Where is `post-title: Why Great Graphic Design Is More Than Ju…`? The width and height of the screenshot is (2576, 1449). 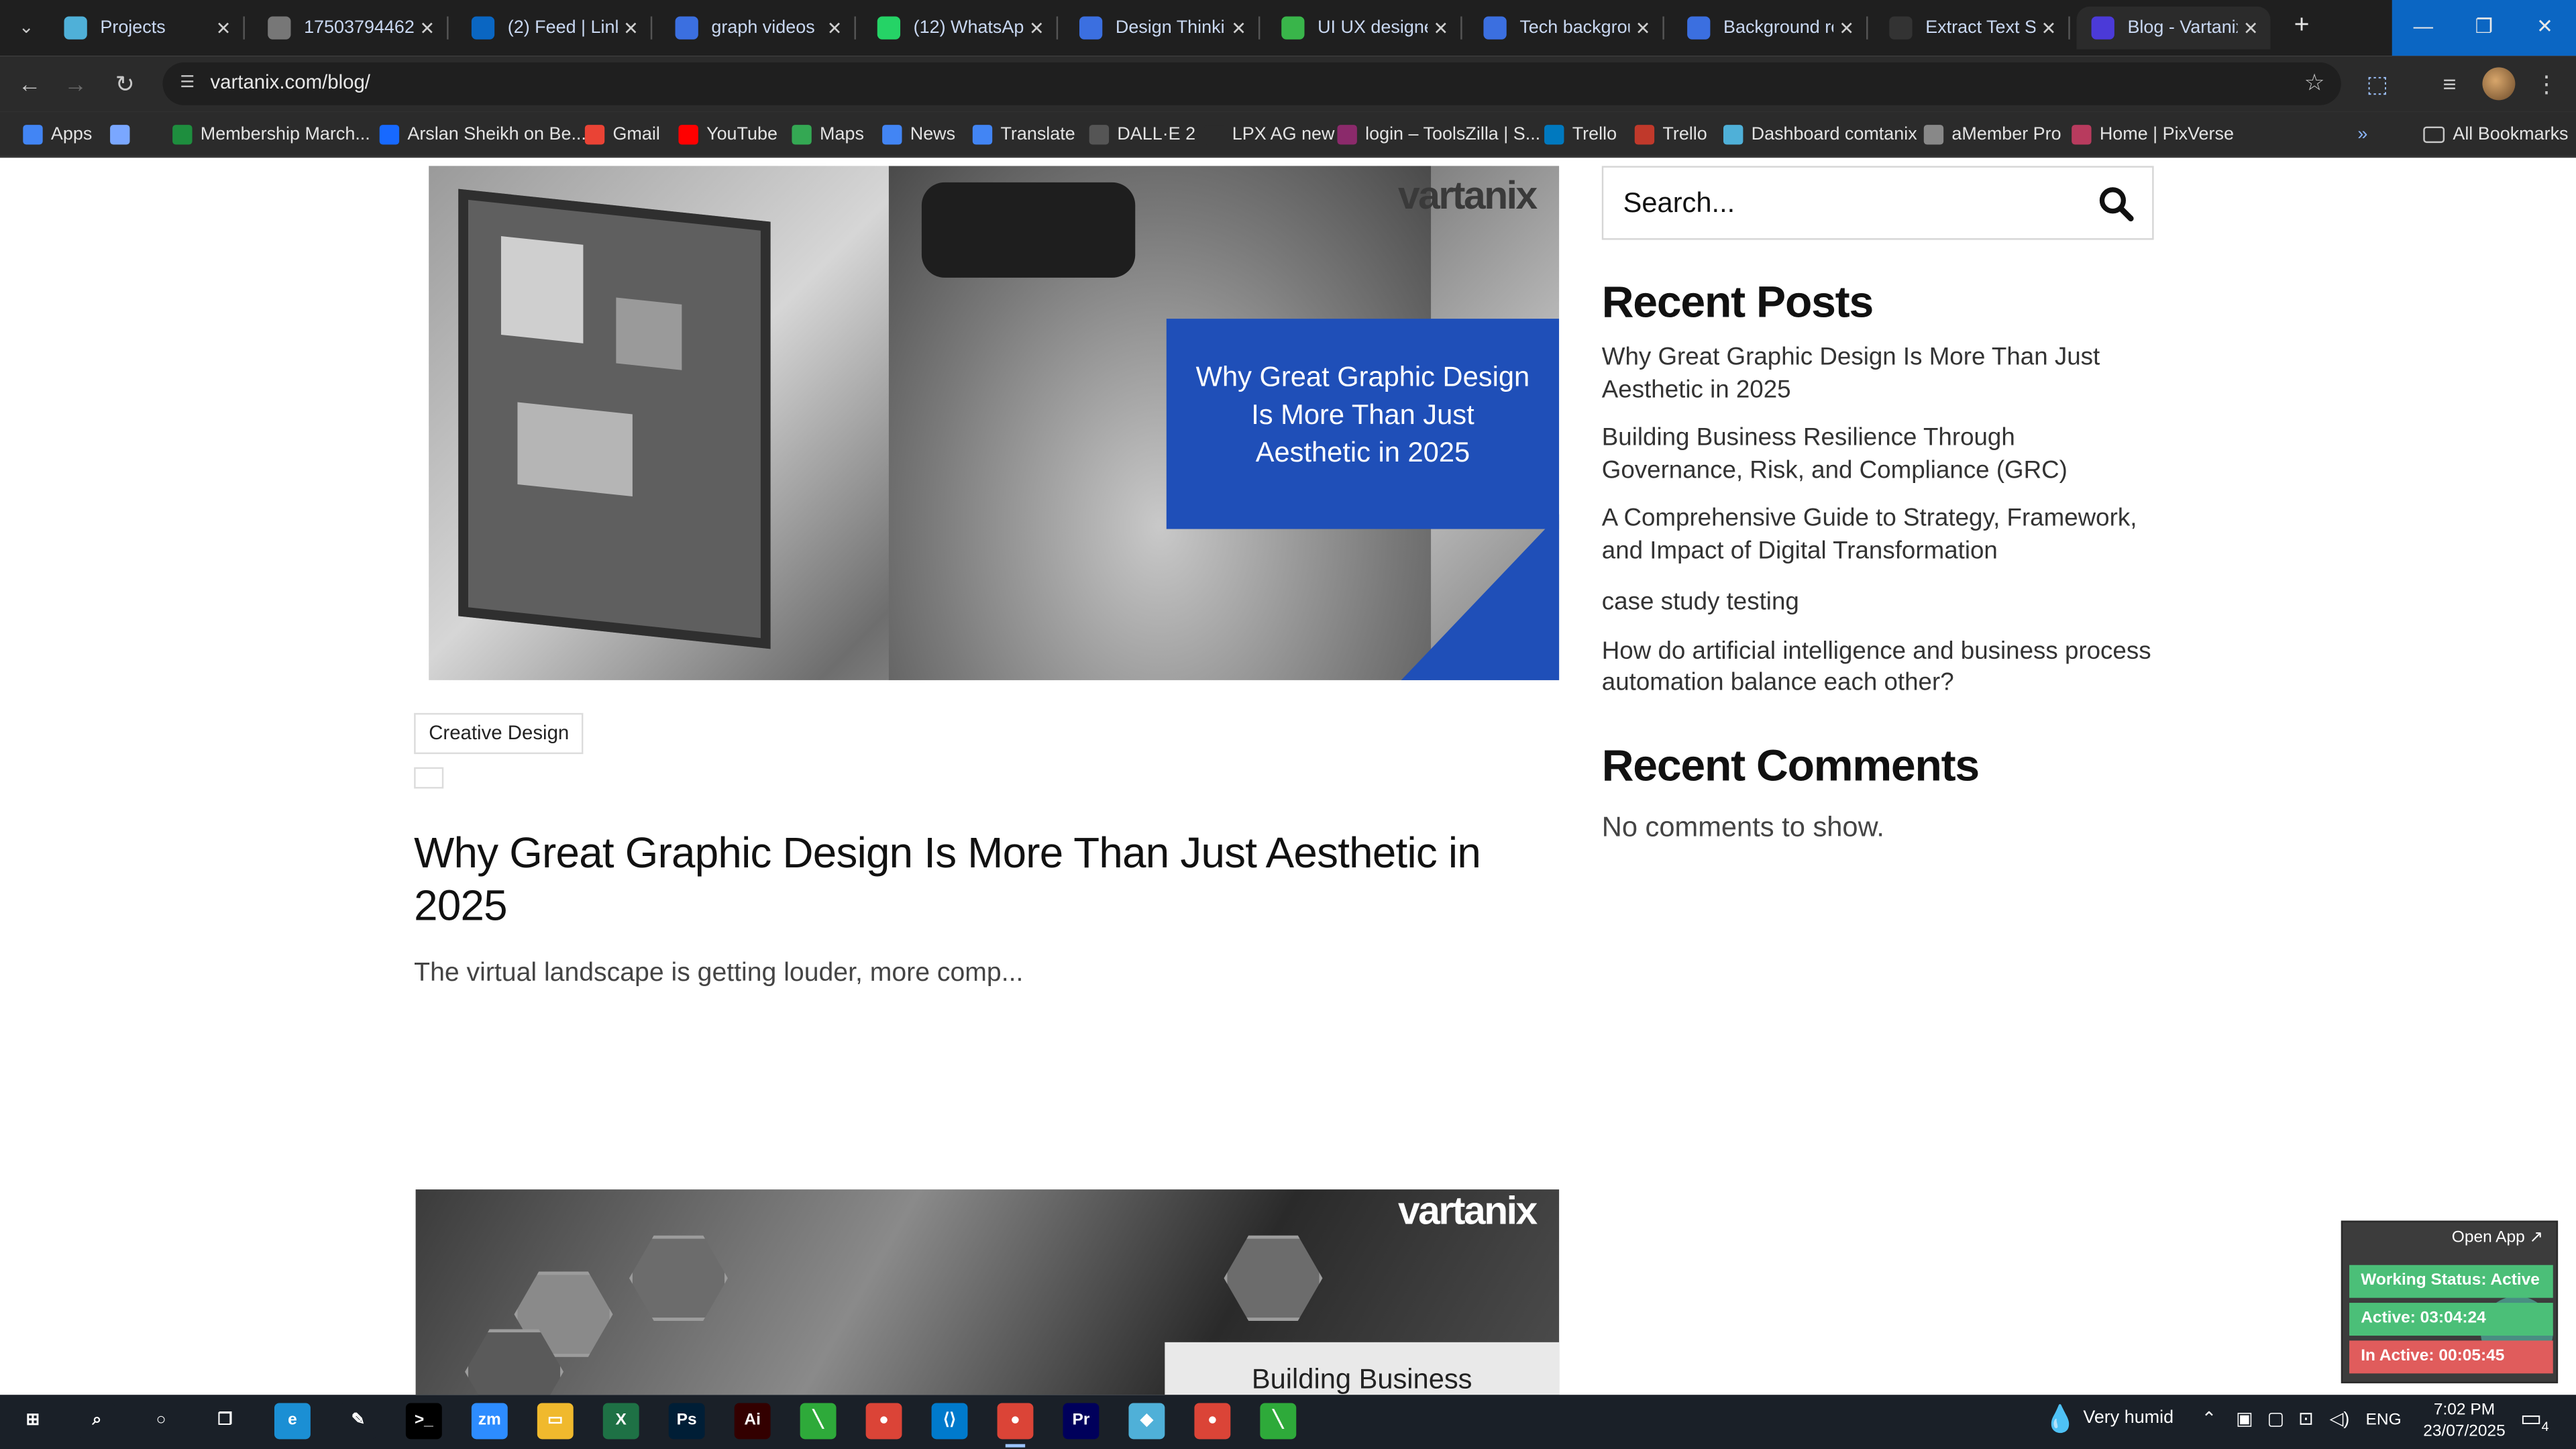
post-title: Why Great Graphic Design Is More Than Ju… is located at coordinates (981, 879).